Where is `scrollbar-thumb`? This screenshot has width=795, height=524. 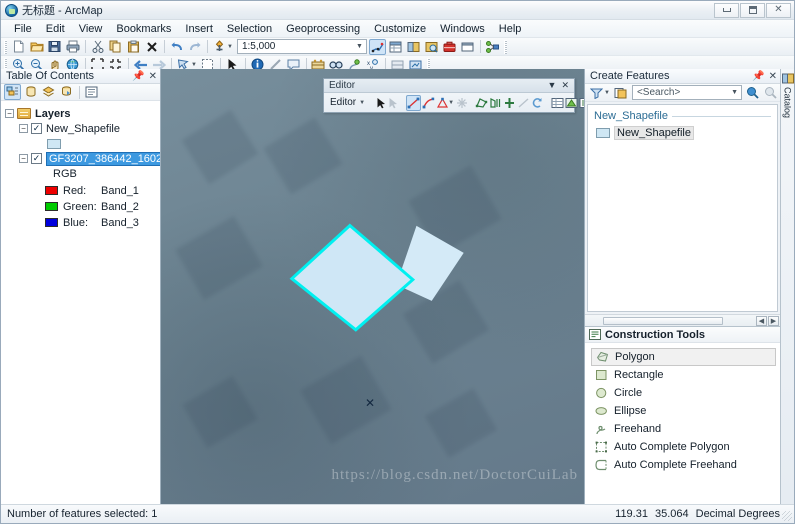
scrollbar-thumb is located at coordinates (663, 320).